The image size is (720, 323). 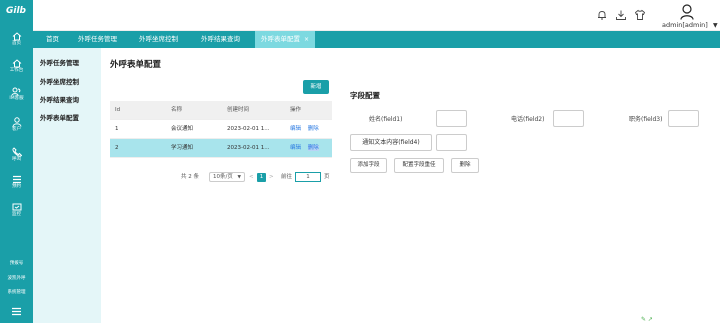 I want to click on monitor-icon, so click(x=16, y=207).